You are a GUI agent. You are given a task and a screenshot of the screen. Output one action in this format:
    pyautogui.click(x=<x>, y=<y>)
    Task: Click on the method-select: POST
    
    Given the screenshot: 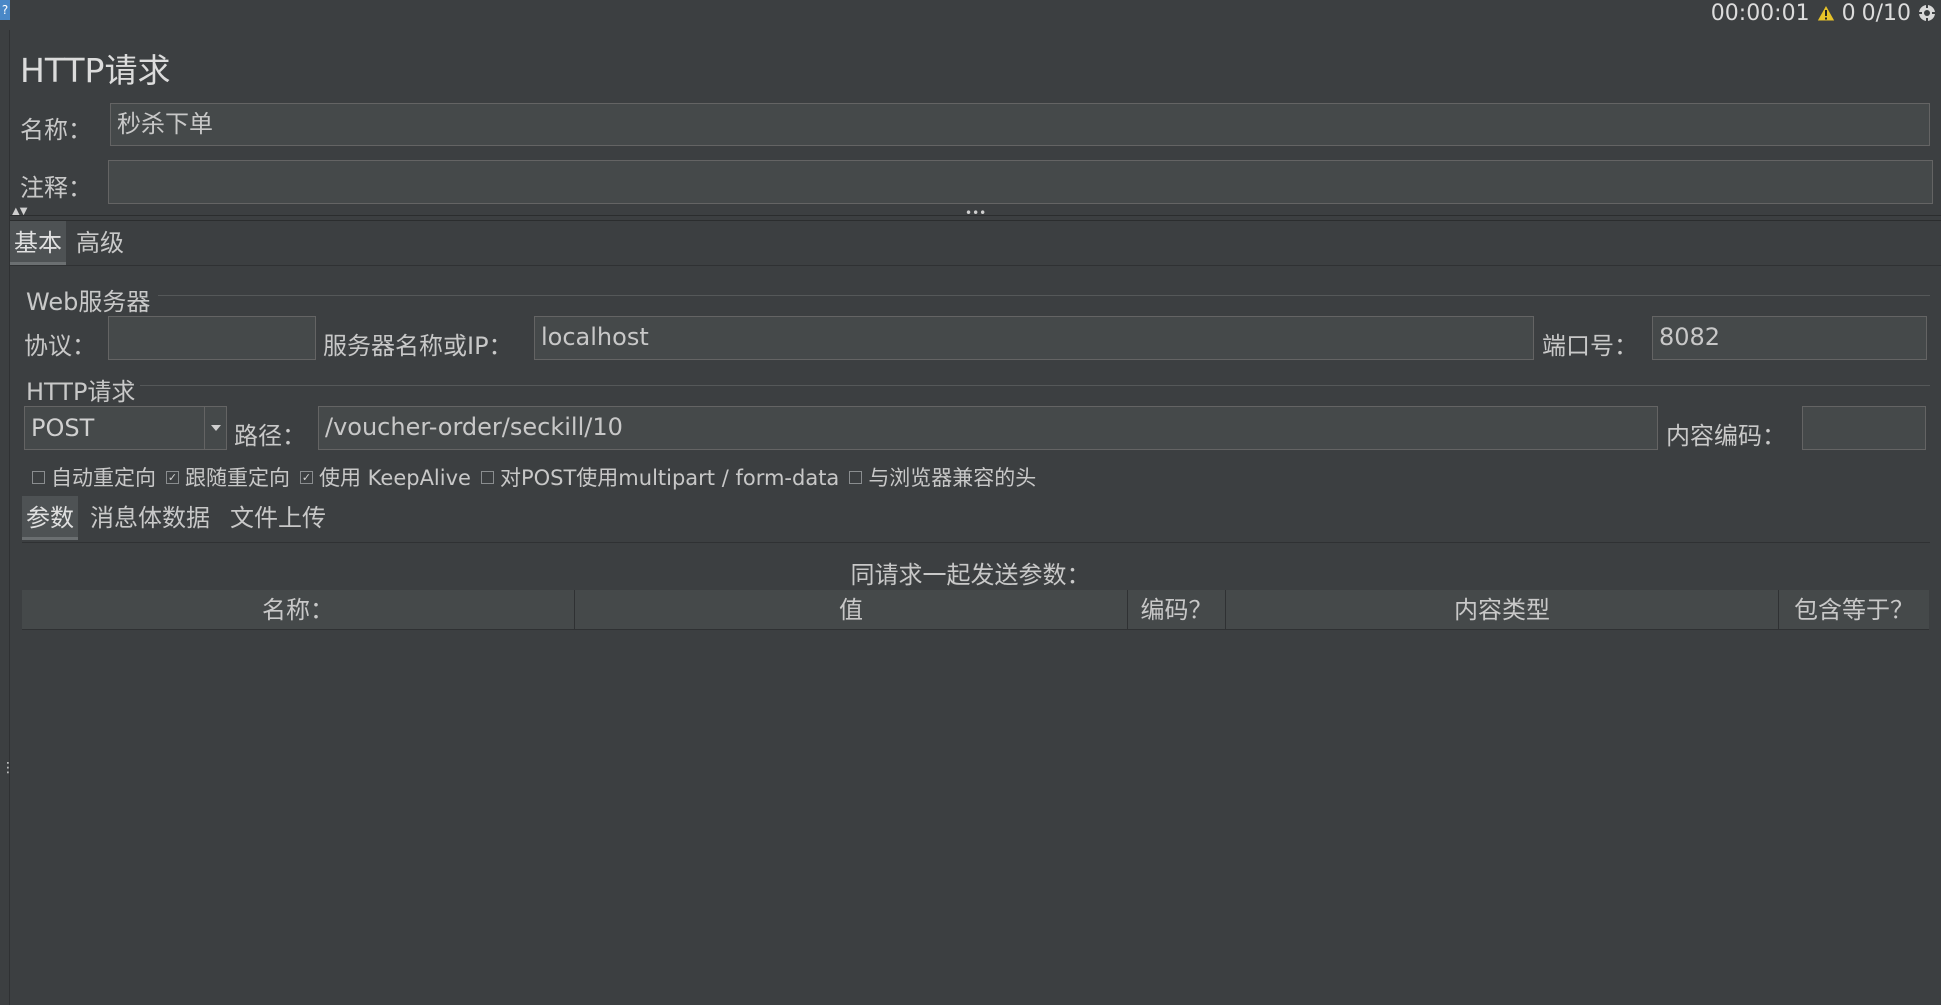 What is the action you would take?
    pyautogui.click(x=125, y=428)
    